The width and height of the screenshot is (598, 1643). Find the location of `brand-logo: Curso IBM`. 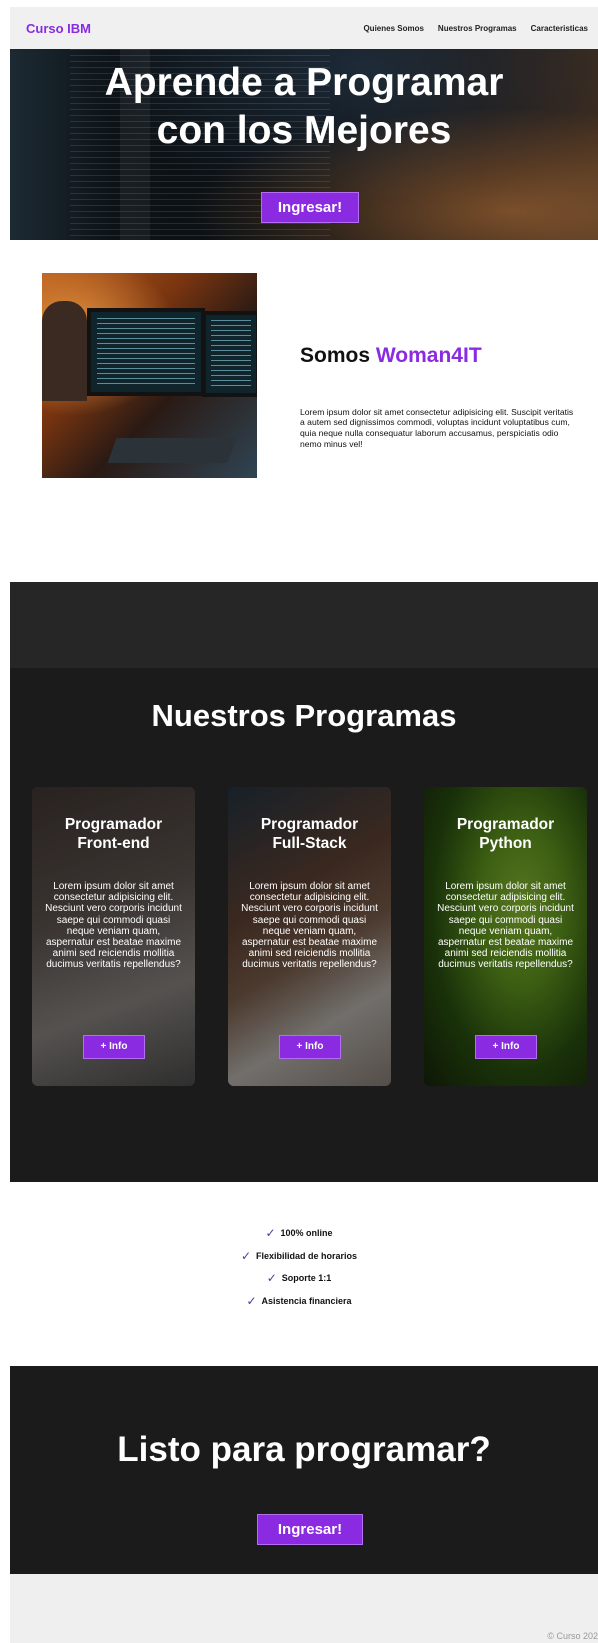

brand-logo: Curso IBM is located at coordinates (58, 28).